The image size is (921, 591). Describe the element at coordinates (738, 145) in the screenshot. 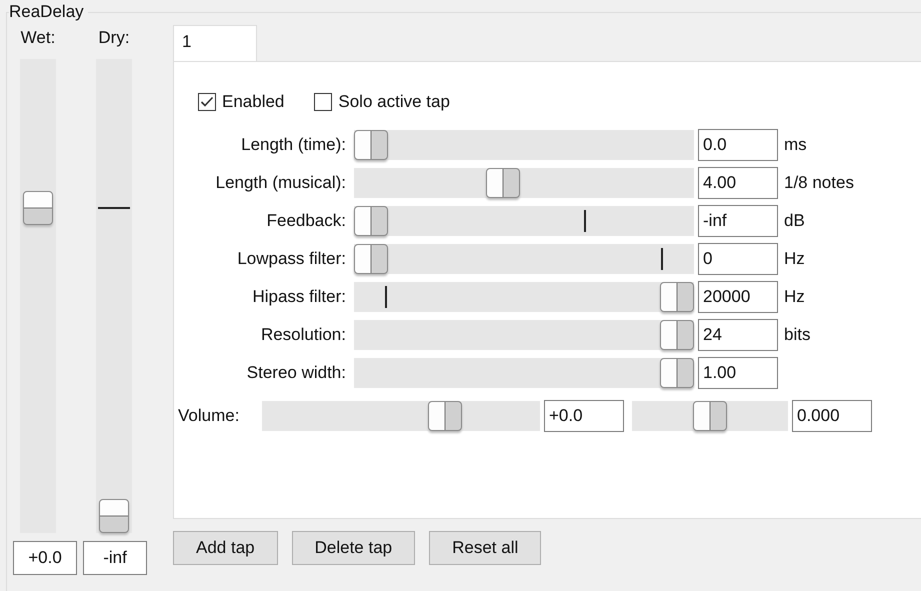

I see `value-field: 0.0` at that location.